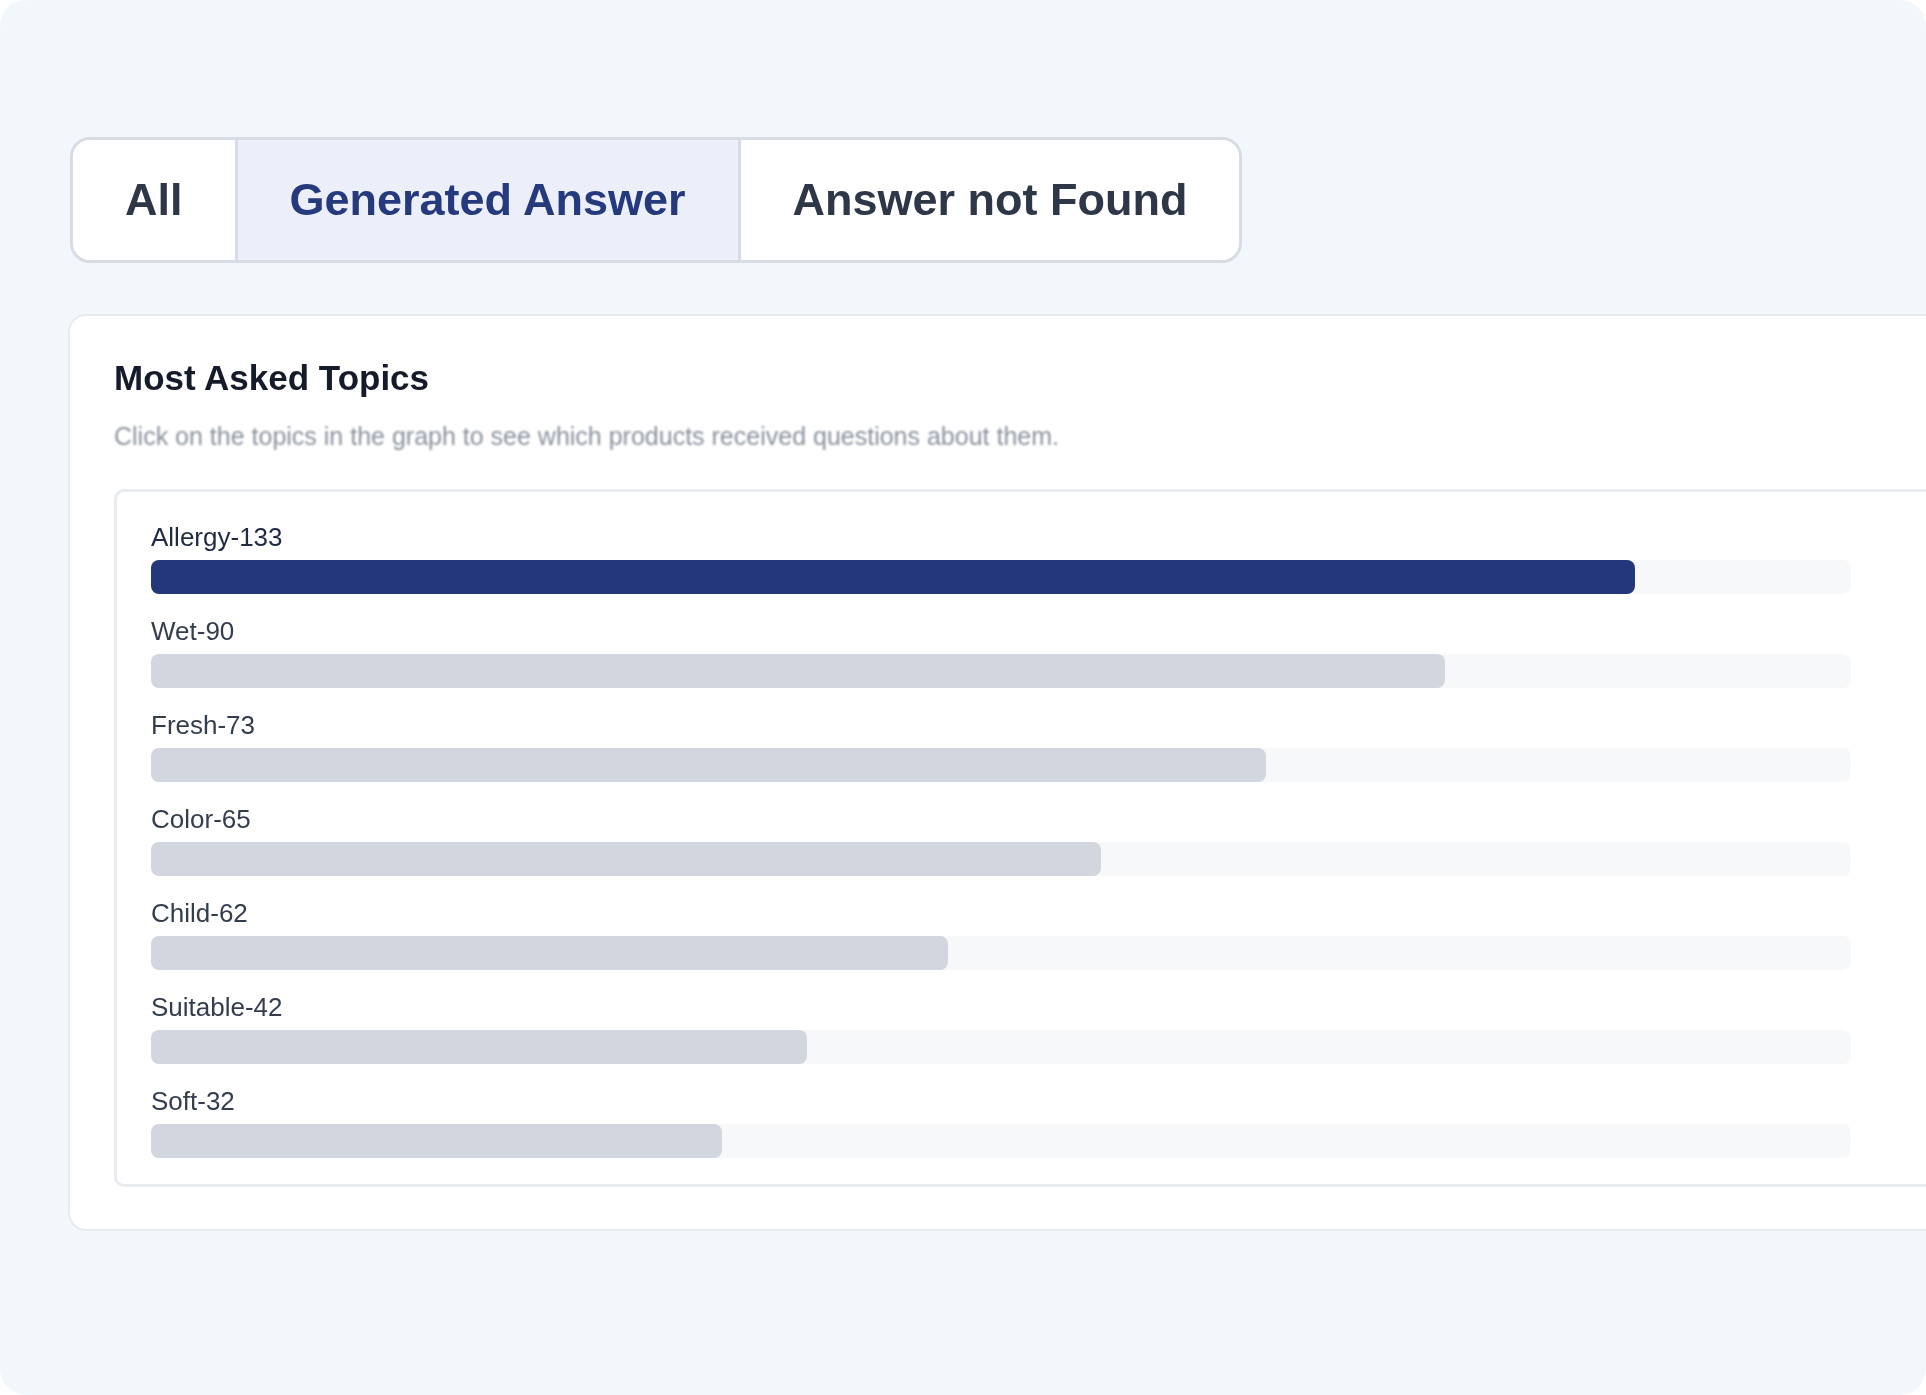 The height and width of the screenshot is (1395, 1926). I want to click on filter-tab: Generated Answer, so click(486, 200).